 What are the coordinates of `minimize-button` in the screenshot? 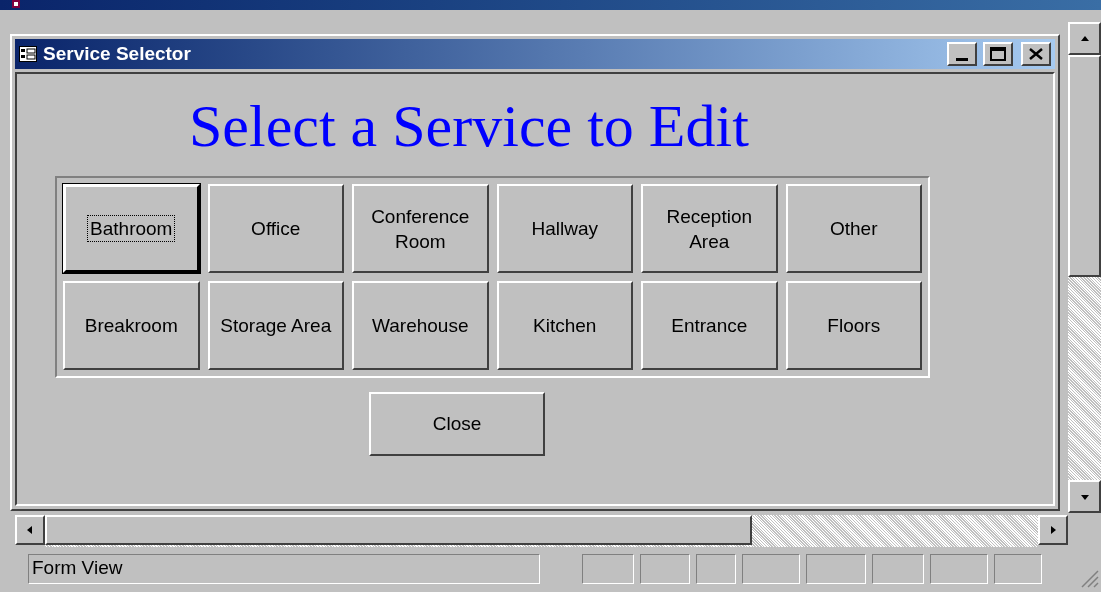 It's located at (962, 54).